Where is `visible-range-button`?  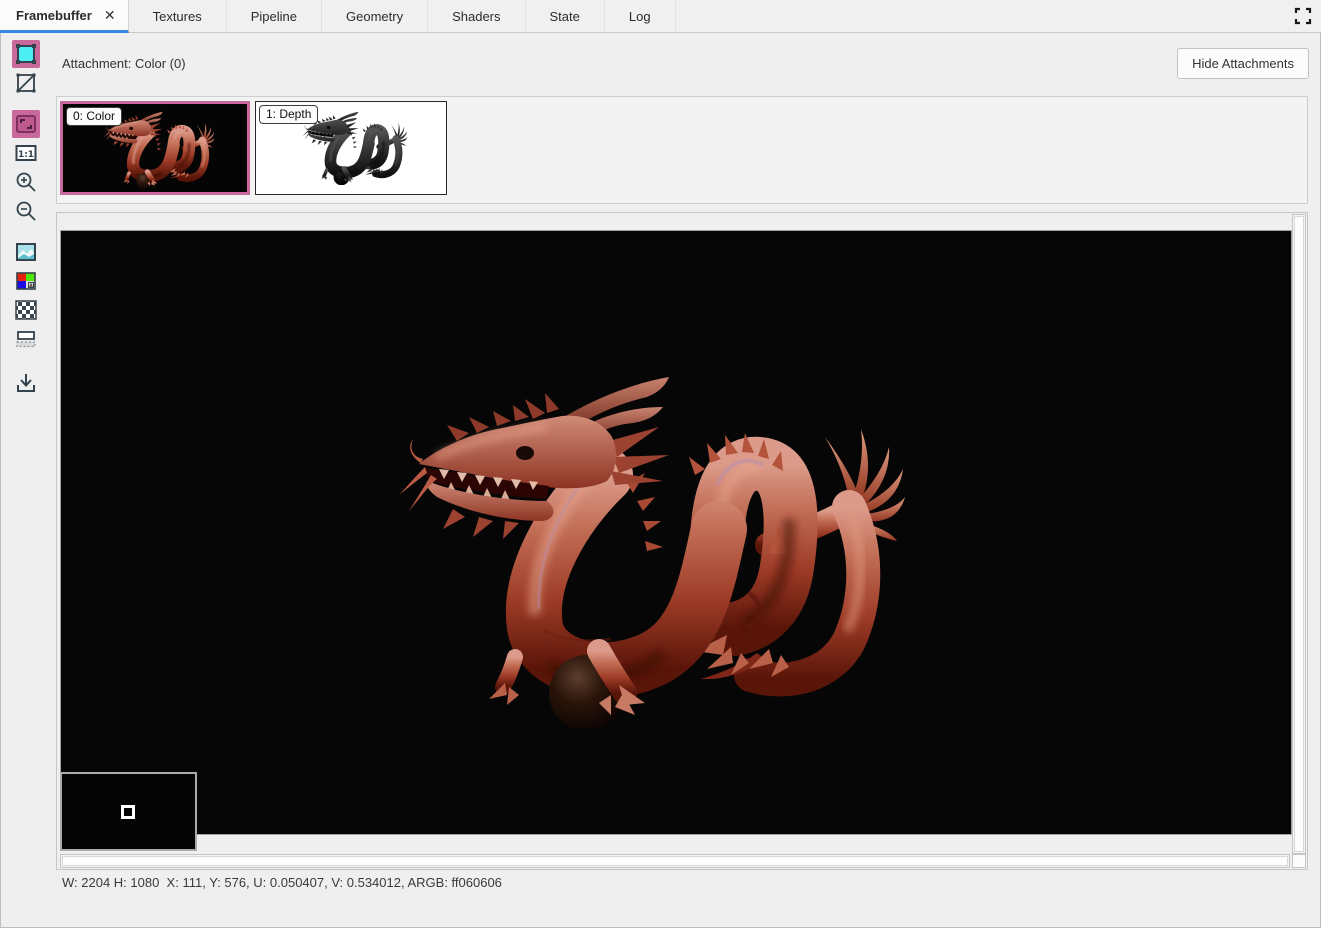 visible-range-button is located at coordinates (26, 339).